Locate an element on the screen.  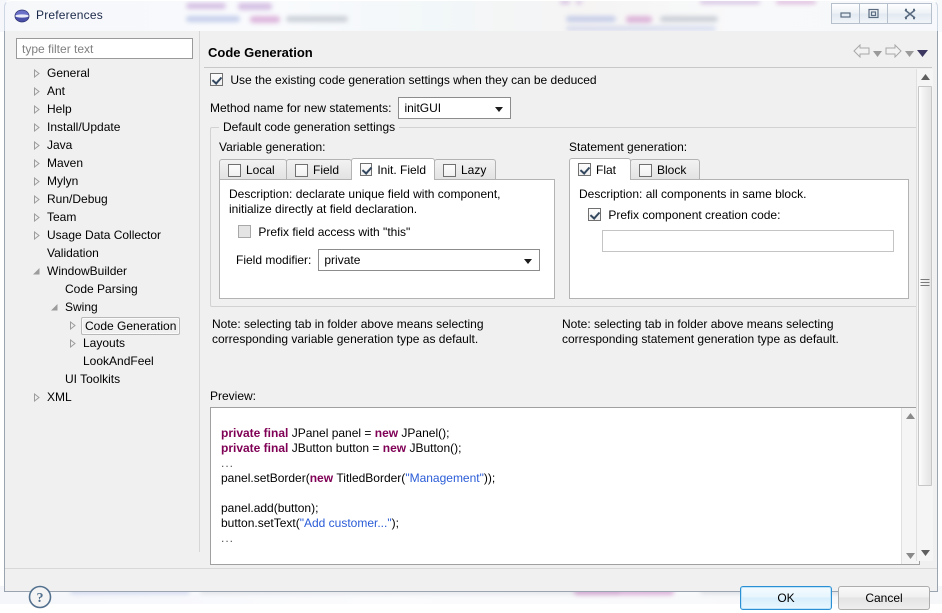
method-name-combo: initGUI is located at coordinates (455, 108).